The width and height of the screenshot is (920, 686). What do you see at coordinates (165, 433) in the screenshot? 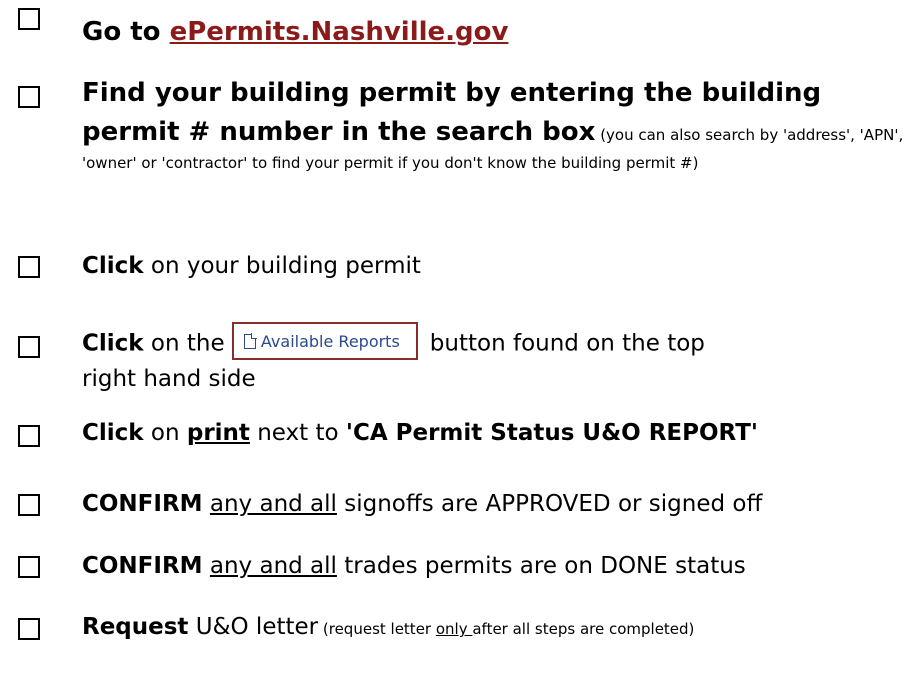
I see `item-mid: on` at bounding box center [165, 433].